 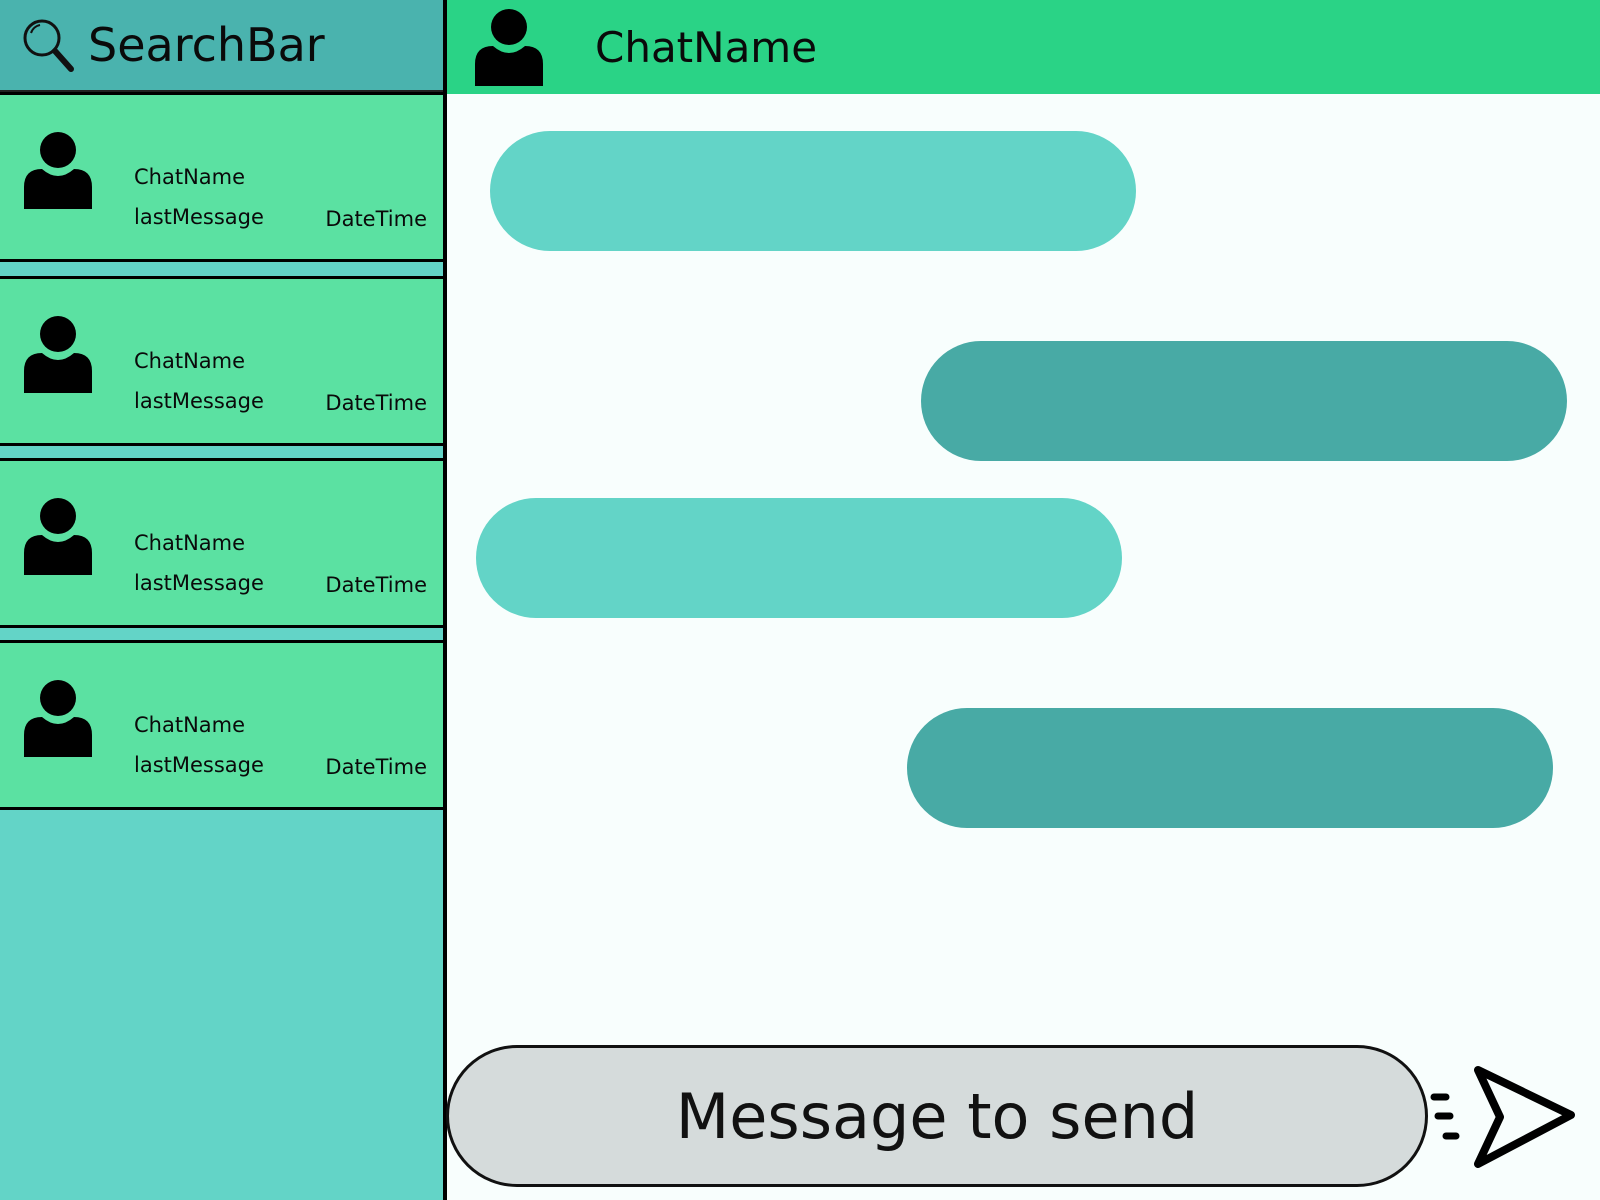 What do you see at coordinates (1023, 47) in the screenshot?
I see `chat-header: ChatName` at bounding box center [1023, 47].